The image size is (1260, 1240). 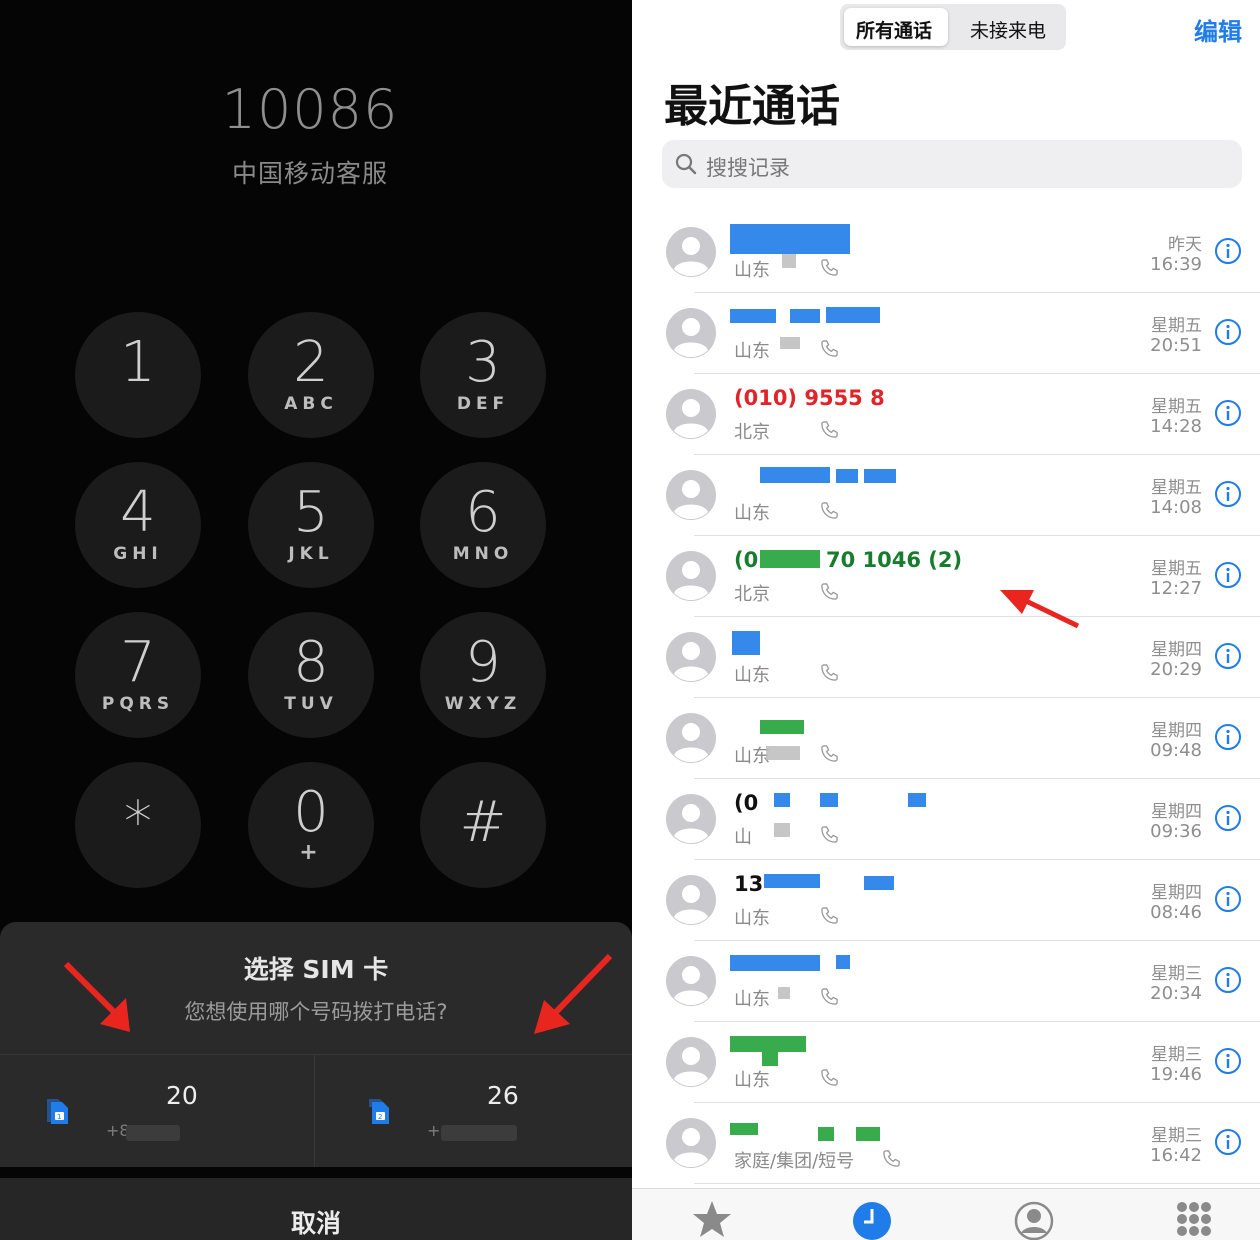 I want to click on keypad-icon, so click(x=1194, y=1218).